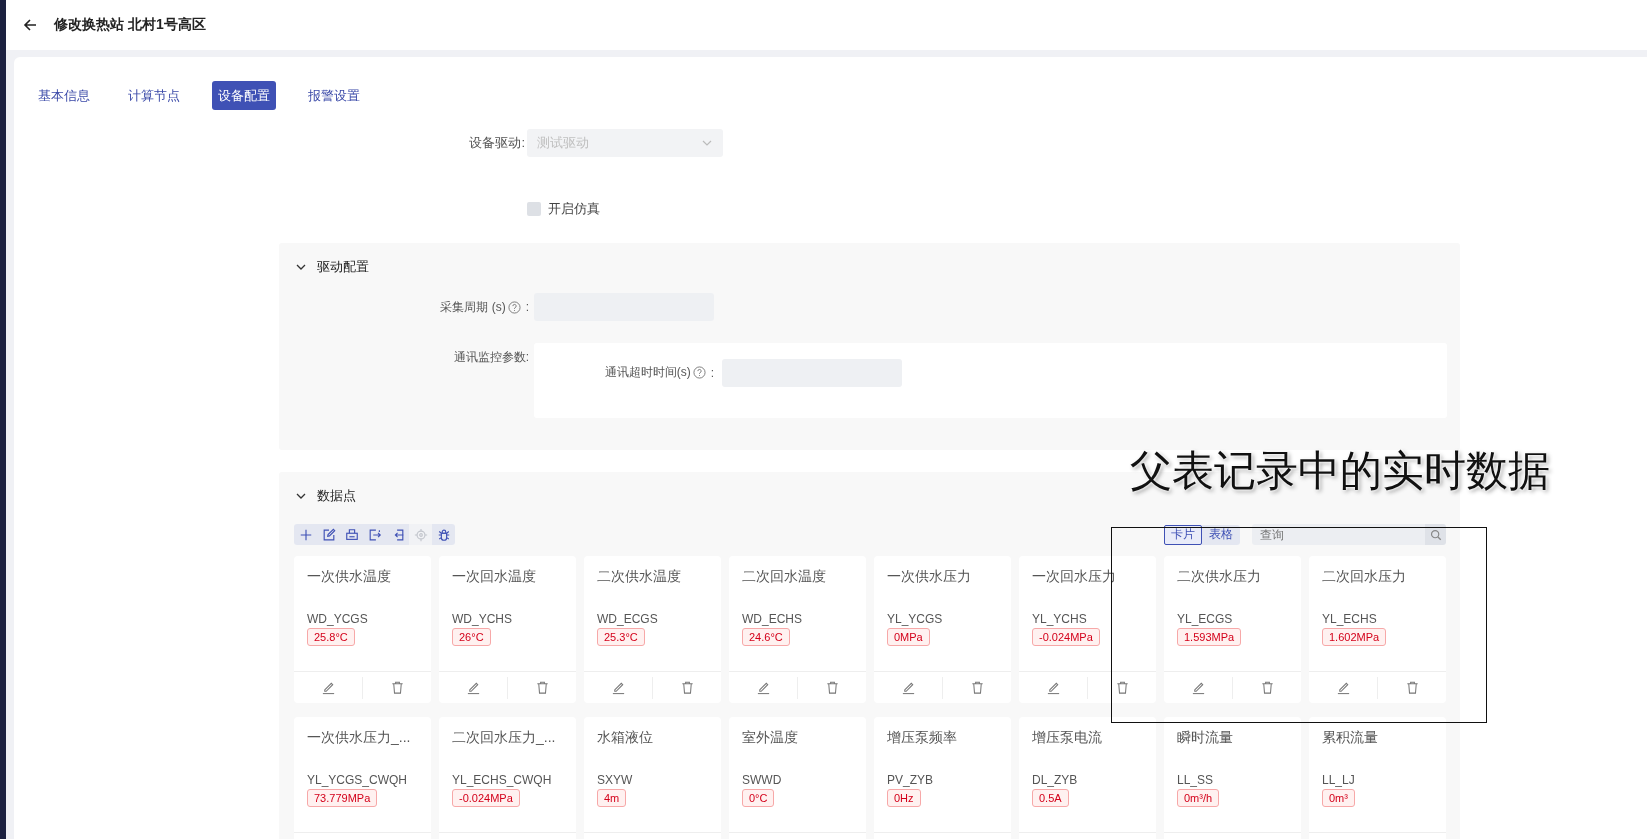  What do you see at coordinates (349, 577) in the screenshot?
I see `point-name: 一次供水温度` at bounding box center [349, 577].